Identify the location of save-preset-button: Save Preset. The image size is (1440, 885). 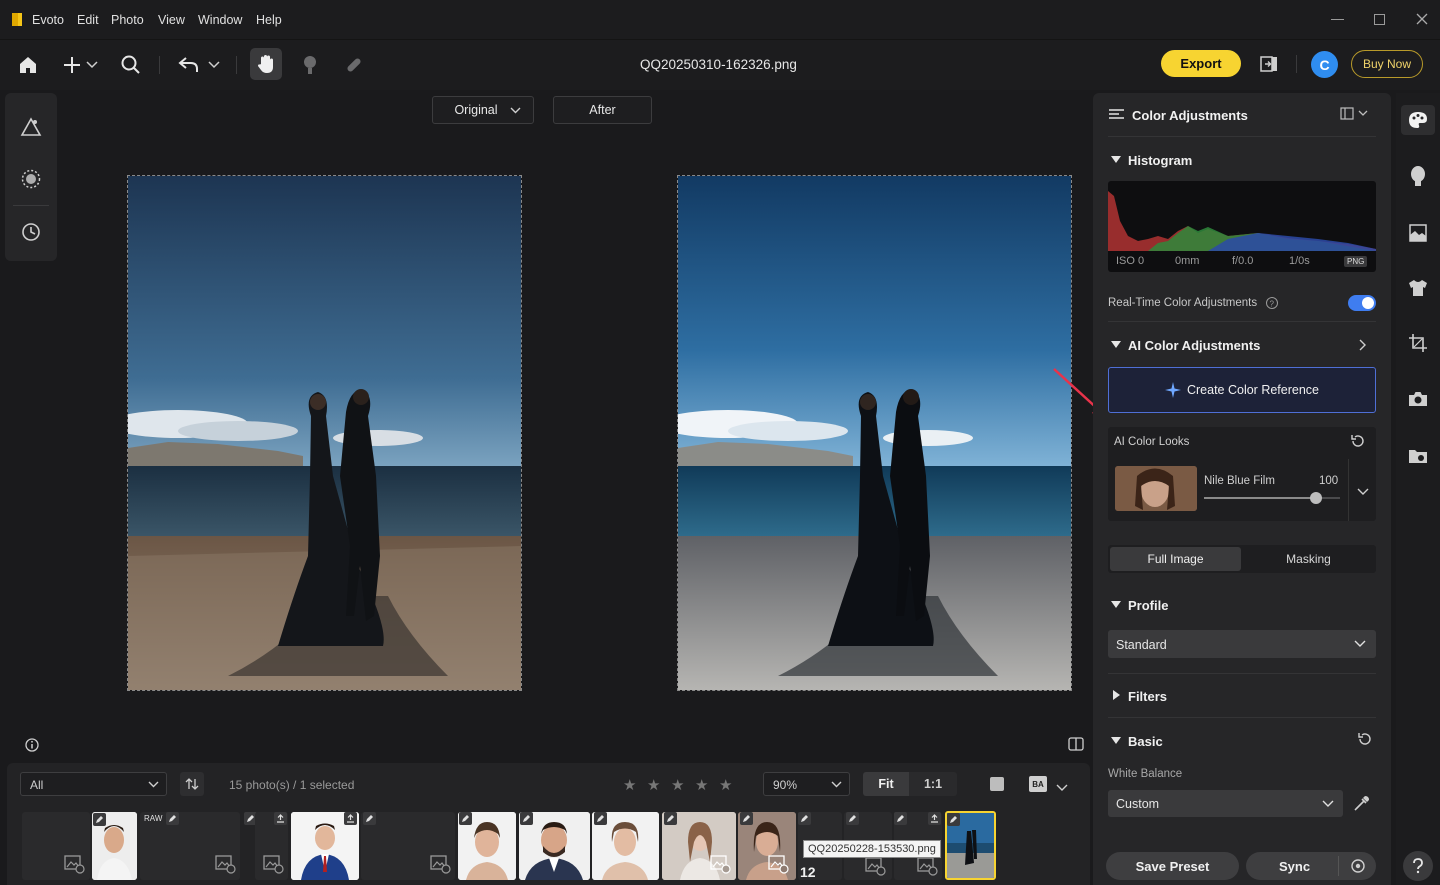
(1172, 866).